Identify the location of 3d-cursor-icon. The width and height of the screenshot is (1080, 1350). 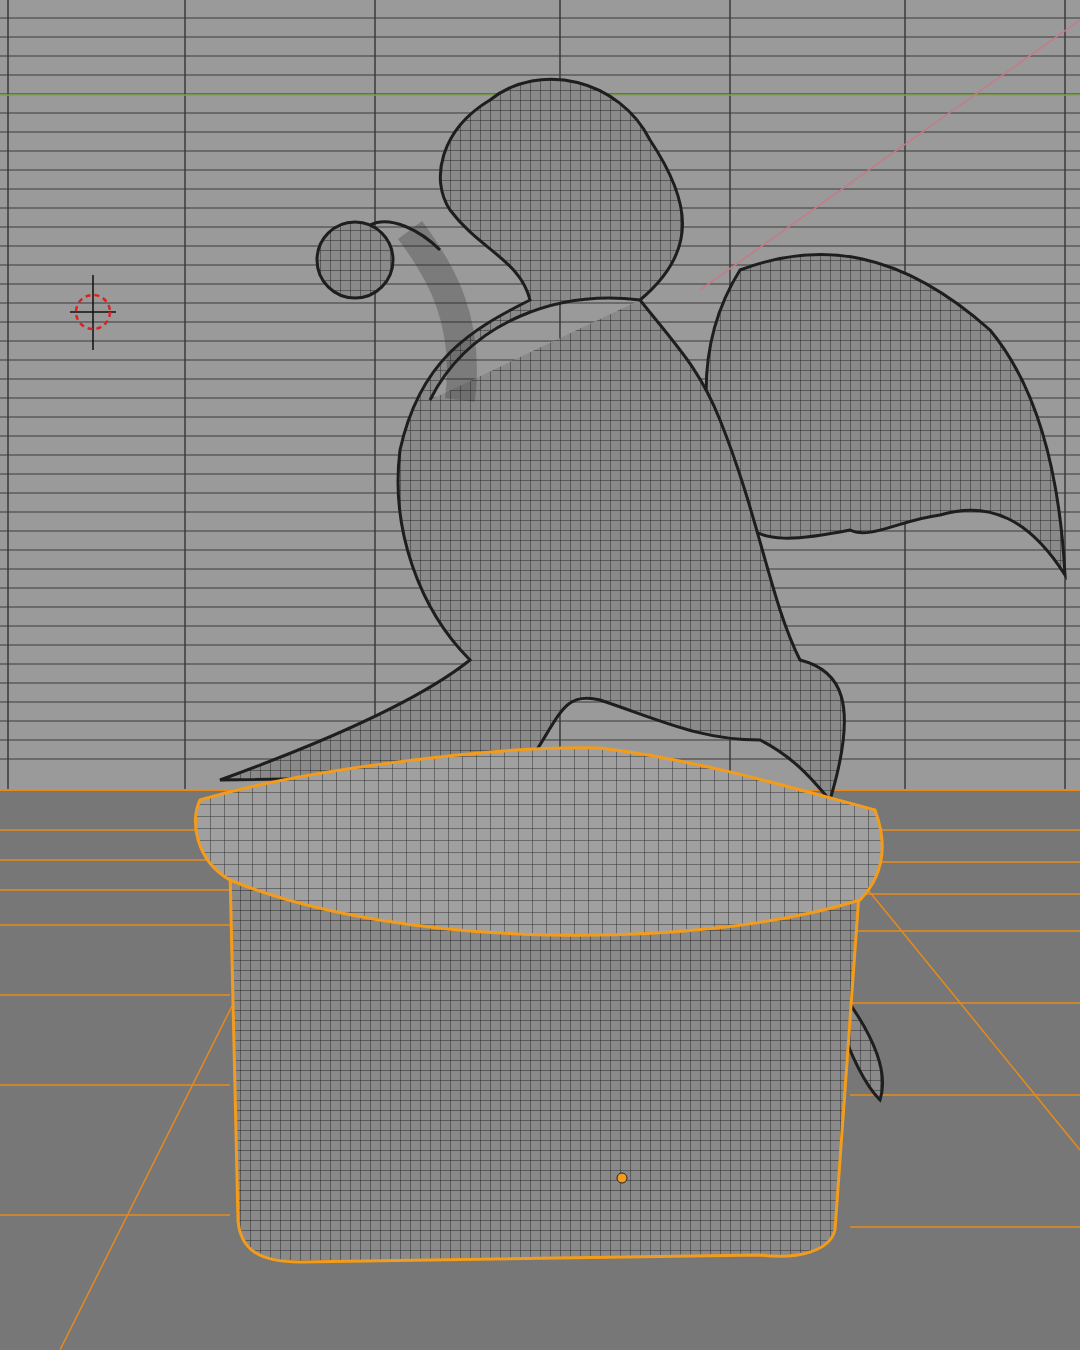
(93, 312).